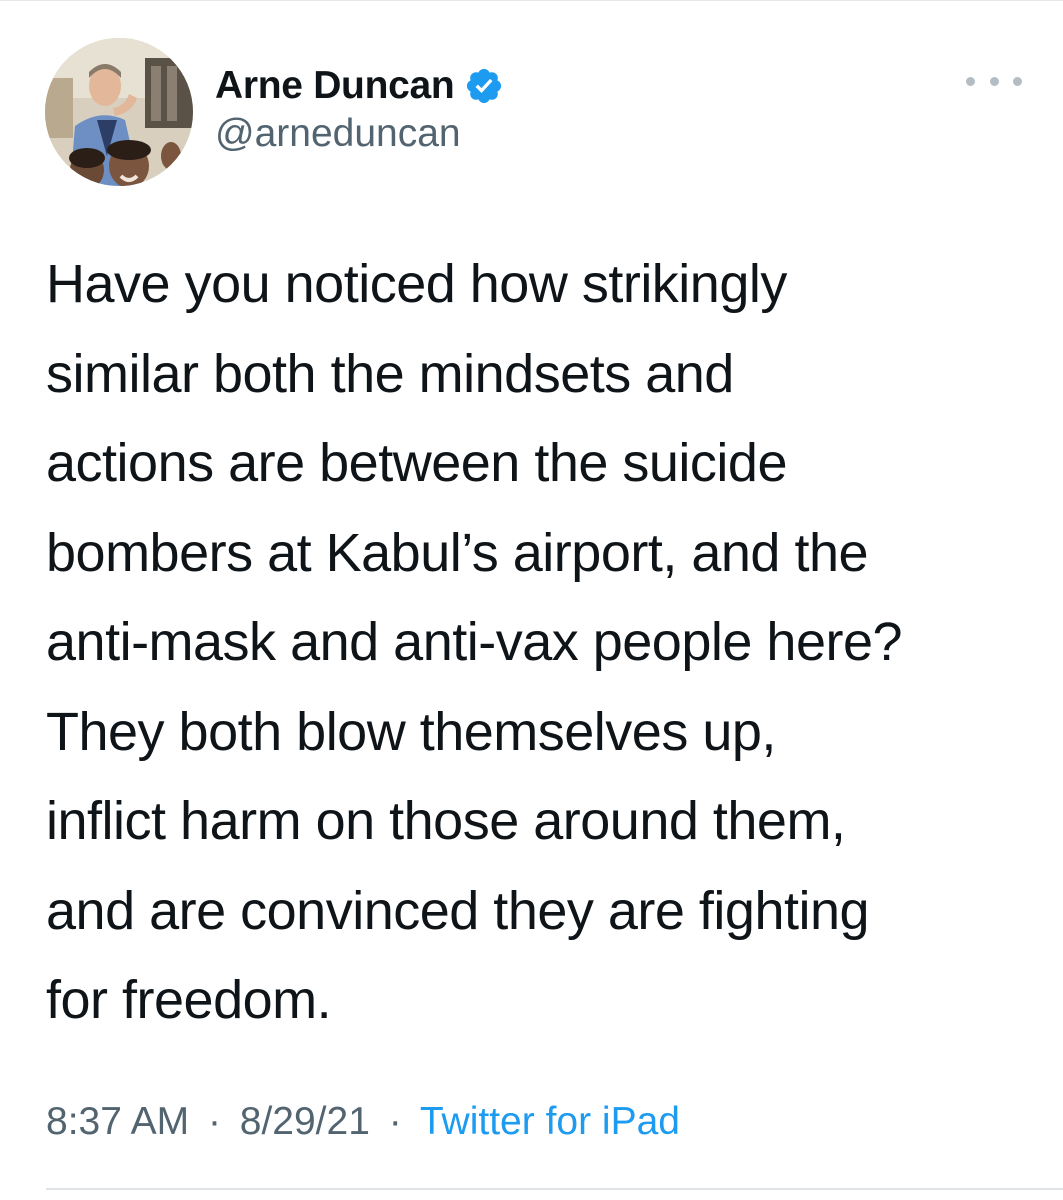 This screenshot has width=1063, height=1200. I want to click on verified-badge-icon, so click(484, 86).